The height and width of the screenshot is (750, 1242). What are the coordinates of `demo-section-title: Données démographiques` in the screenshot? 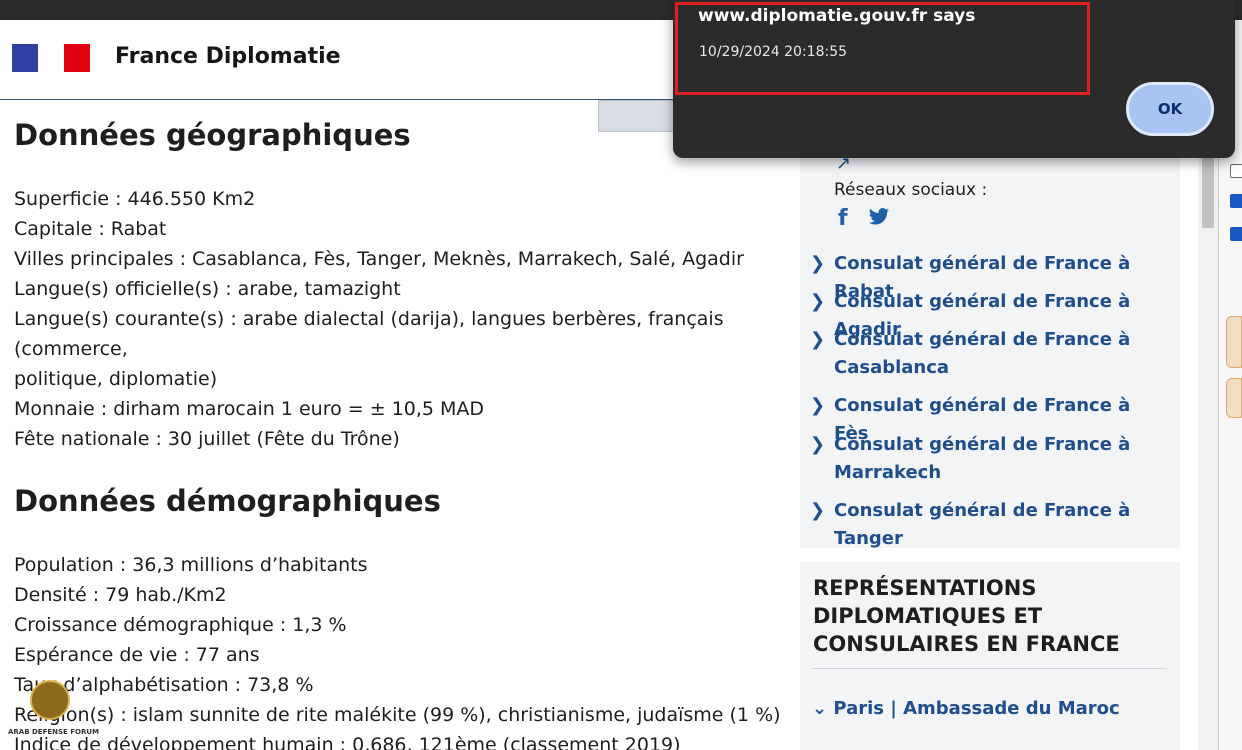 It's located at (227, 501).